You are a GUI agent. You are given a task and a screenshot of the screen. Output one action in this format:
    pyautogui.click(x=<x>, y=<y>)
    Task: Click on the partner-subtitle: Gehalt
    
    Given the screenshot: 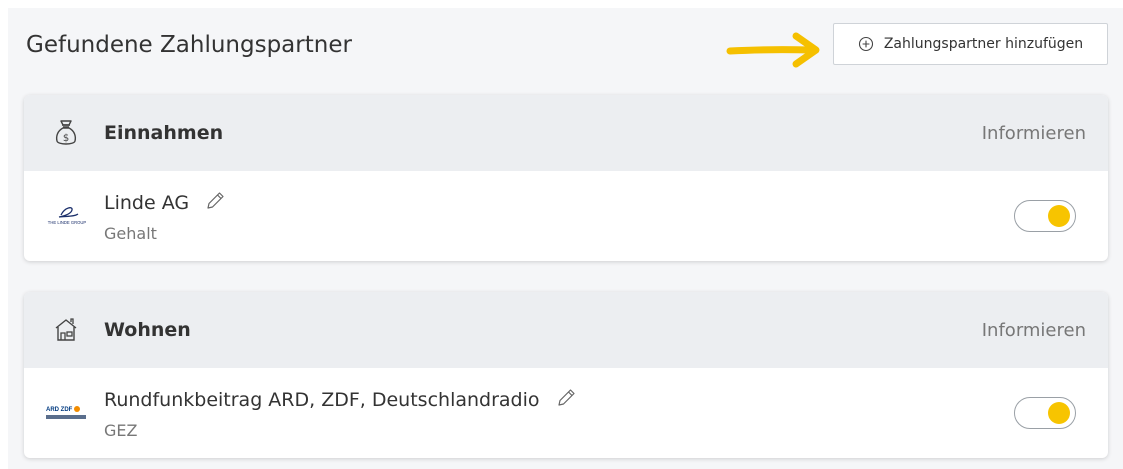 What is the action you would take?
    pyautogui.click(x=130, y=233)
    